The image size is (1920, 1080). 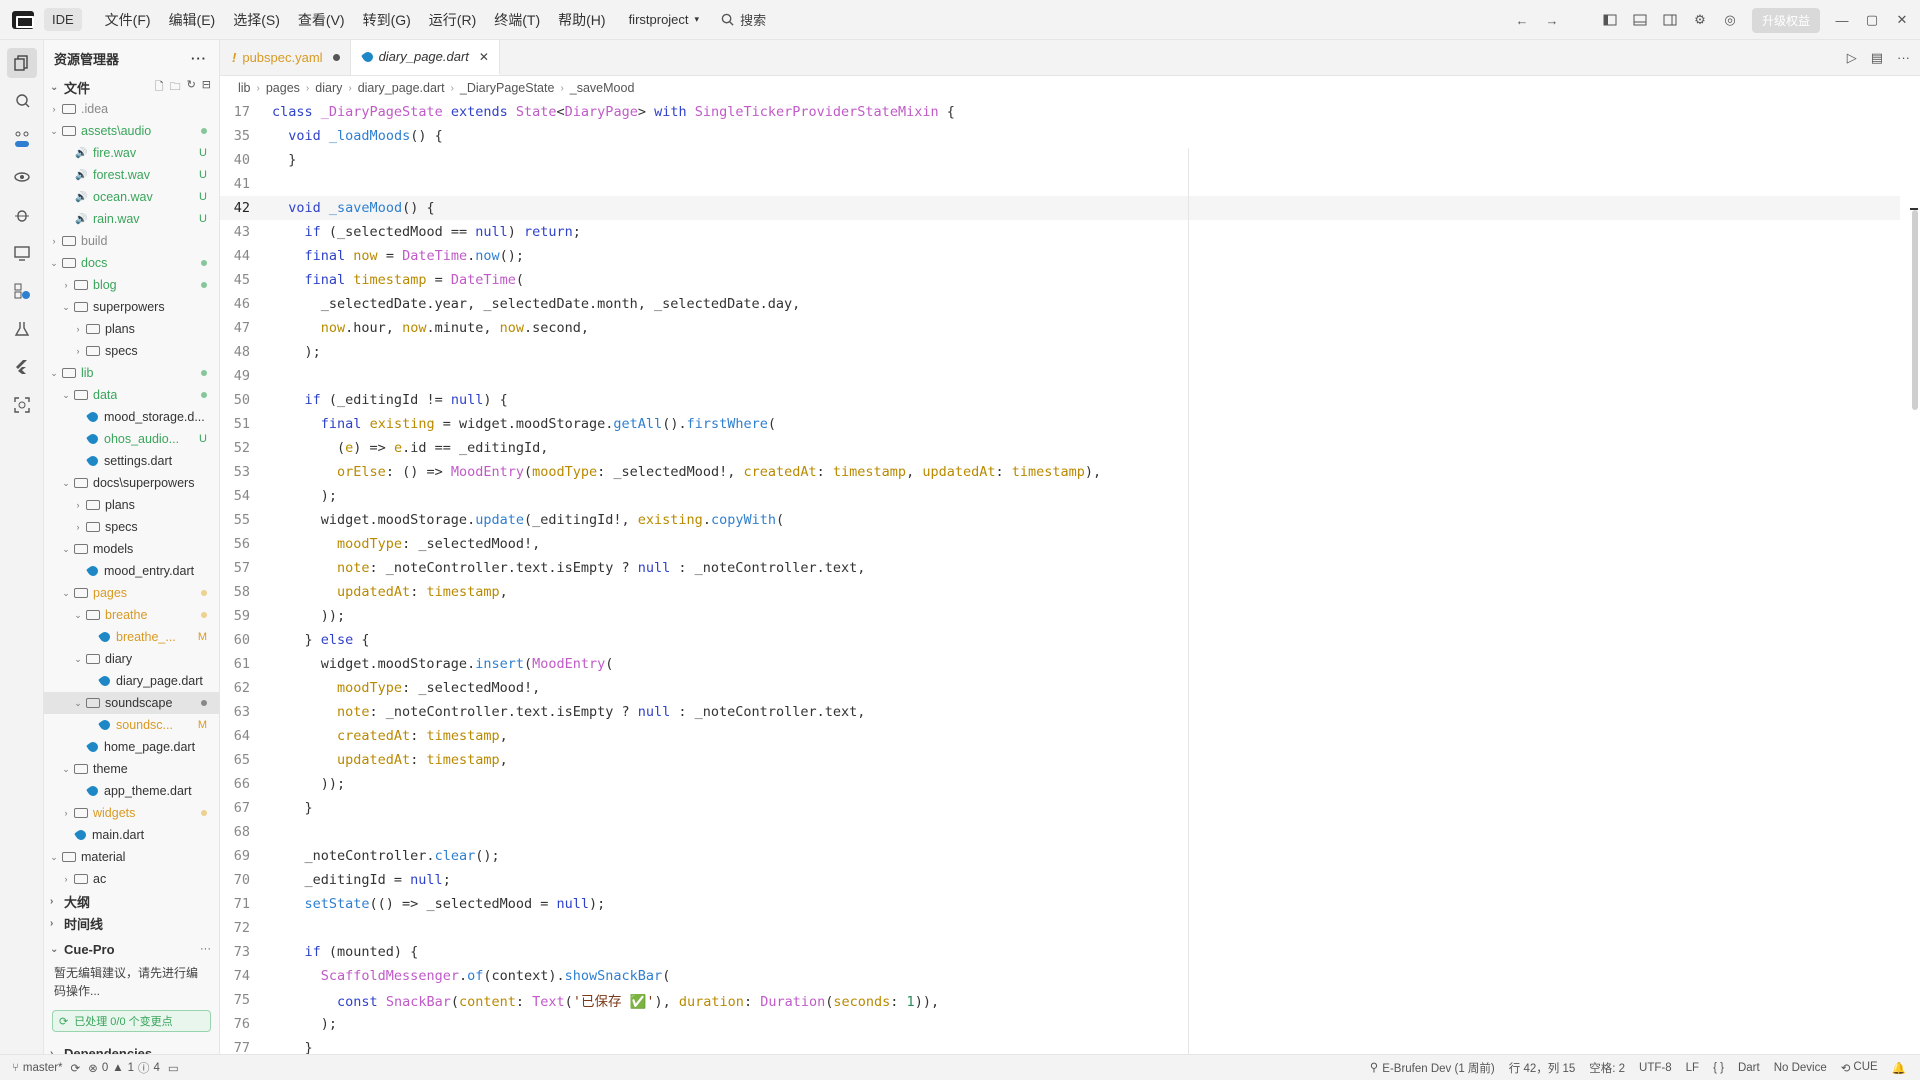 I want to click on code-line: 58 updatedAt: timestamp,, so click(x=1060, y=592).